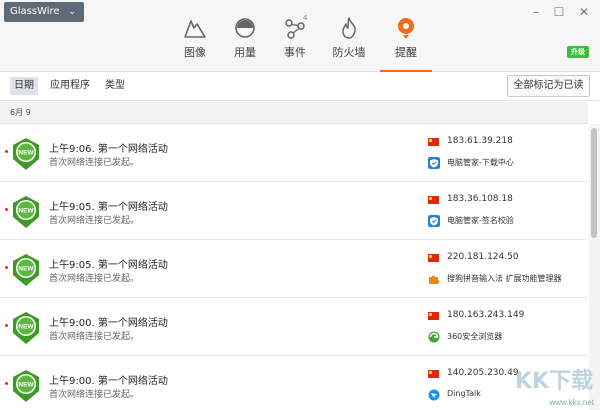  I want to click on maximize-button: ☐, so click(559, 12).